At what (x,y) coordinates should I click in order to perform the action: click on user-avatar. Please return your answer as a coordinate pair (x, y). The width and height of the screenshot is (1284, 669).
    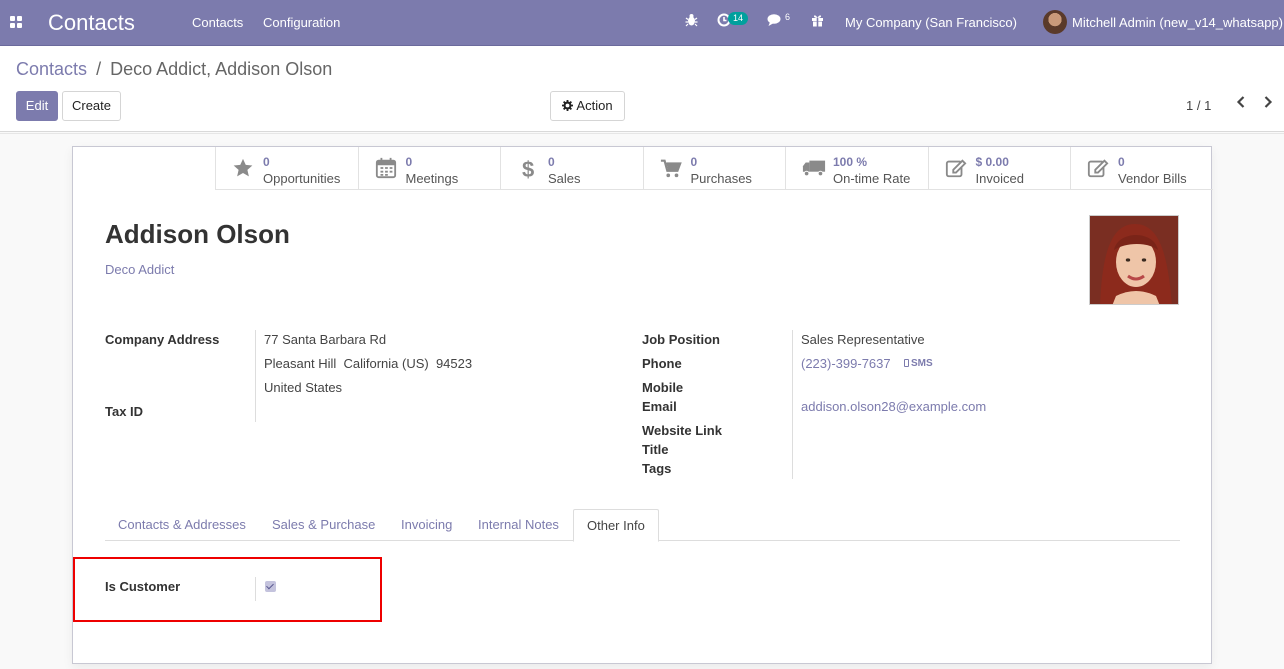
    Looking at the image, I should click on (1055, 22).